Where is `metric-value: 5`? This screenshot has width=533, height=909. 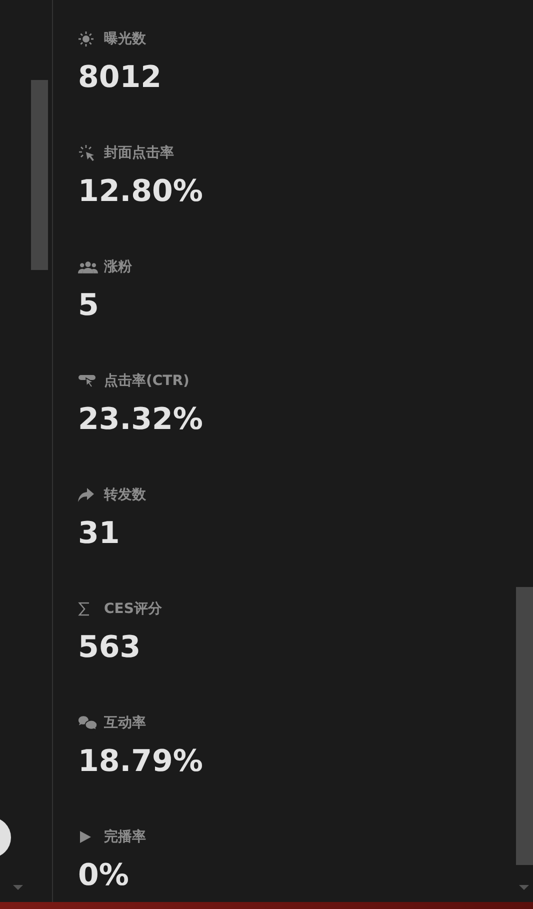 metric-value: 5 is located at coordinates (89, 306).